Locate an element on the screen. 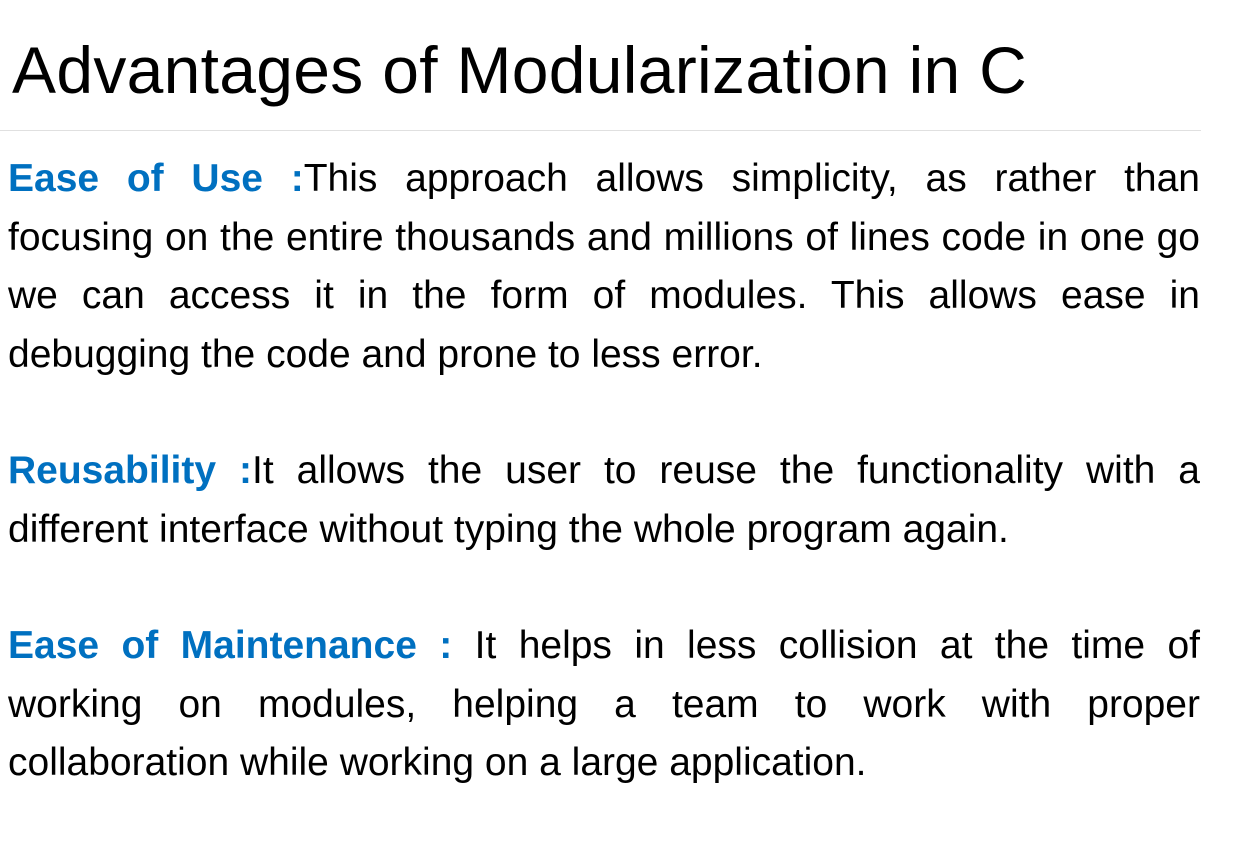 This screenshot has width=1235, height=865. title-divider is located at coordinates (600, 130).